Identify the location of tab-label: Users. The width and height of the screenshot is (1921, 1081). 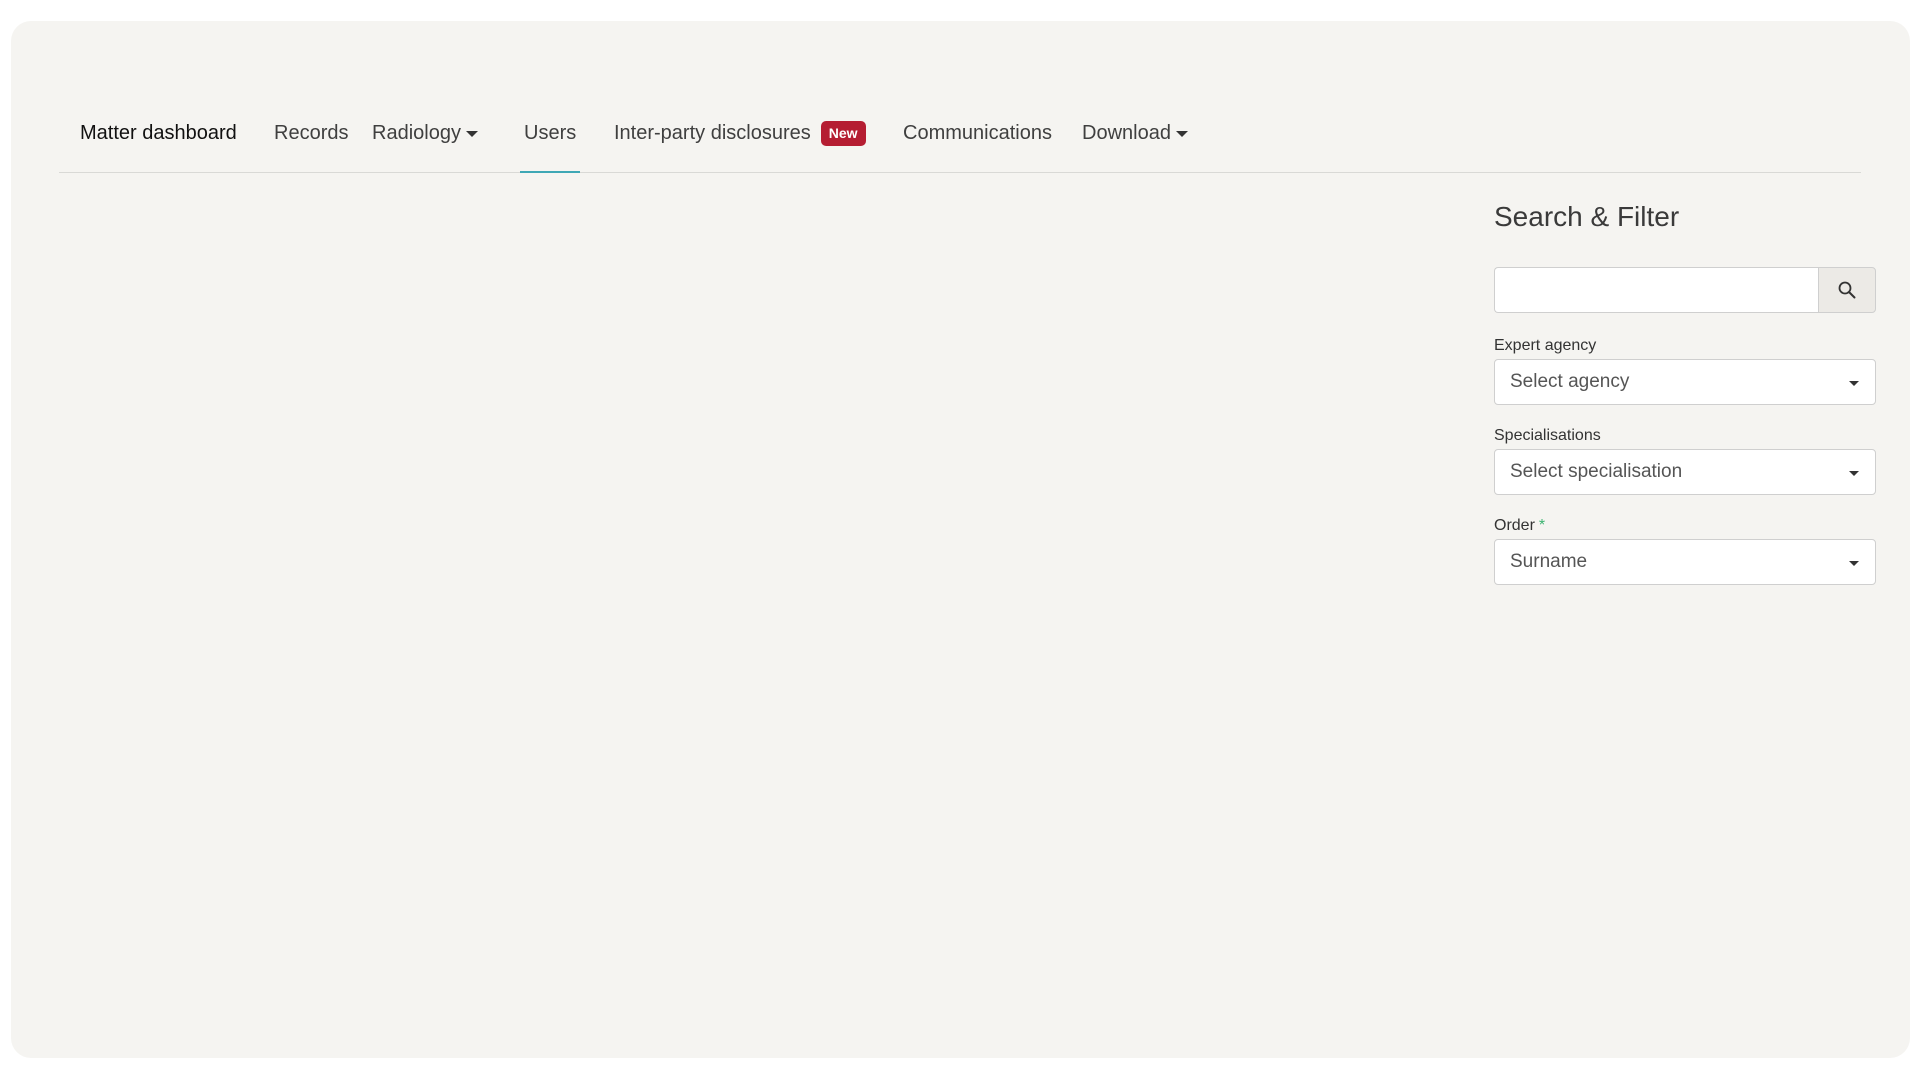
(550, 132).